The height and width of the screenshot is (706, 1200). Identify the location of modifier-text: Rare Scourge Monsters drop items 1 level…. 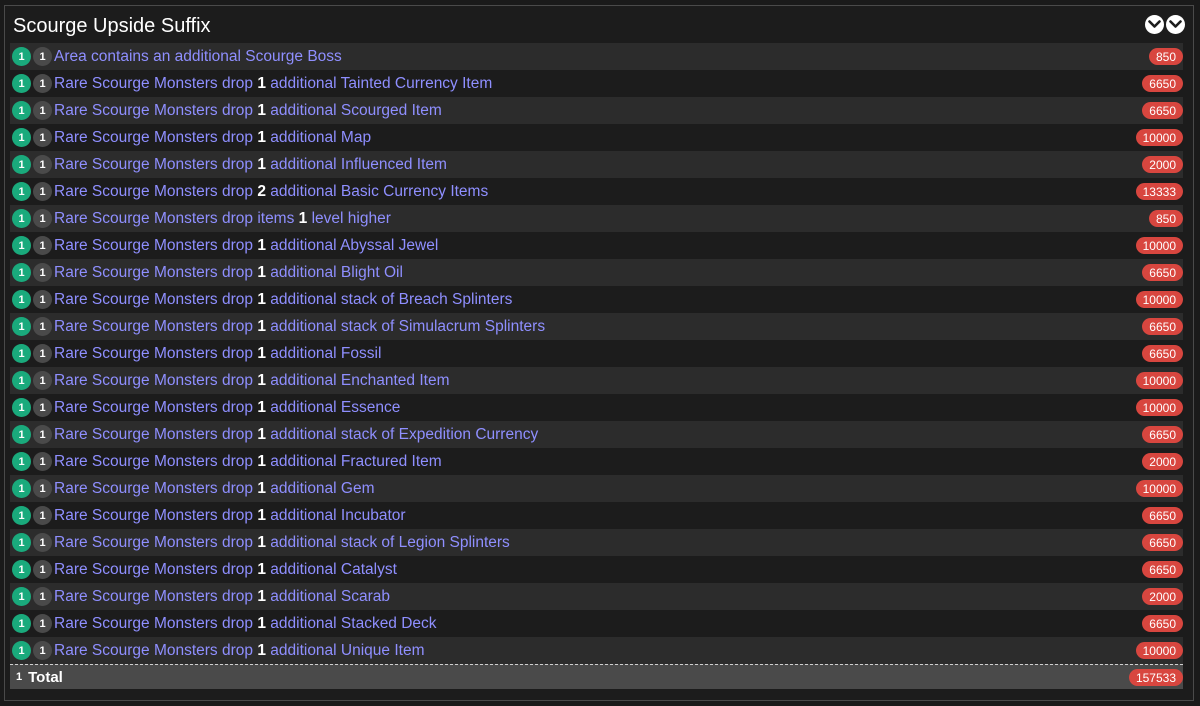
(222, 219).